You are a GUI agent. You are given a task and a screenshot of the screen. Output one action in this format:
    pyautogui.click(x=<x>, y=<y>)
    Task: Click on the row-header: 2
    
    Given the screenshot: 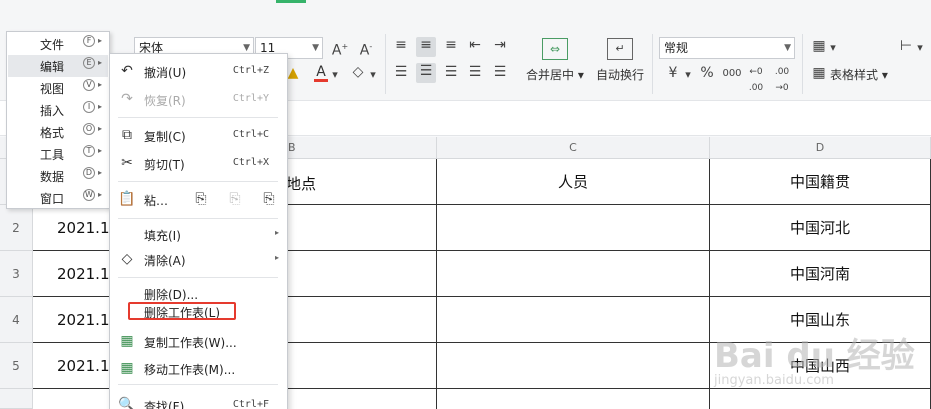 What is the action you would take?
    pyautogui.click(x=16, y=228)
    